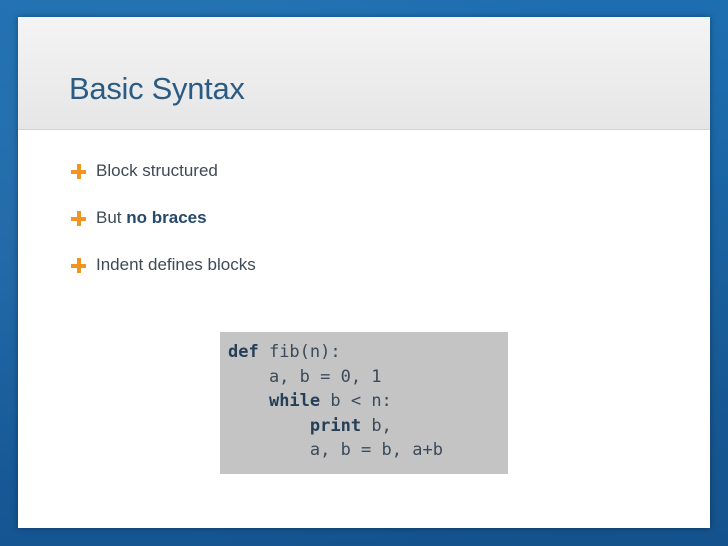 The image size is (728, 546). I want to click on bullet-text-prefix: But, so click(111, 217).